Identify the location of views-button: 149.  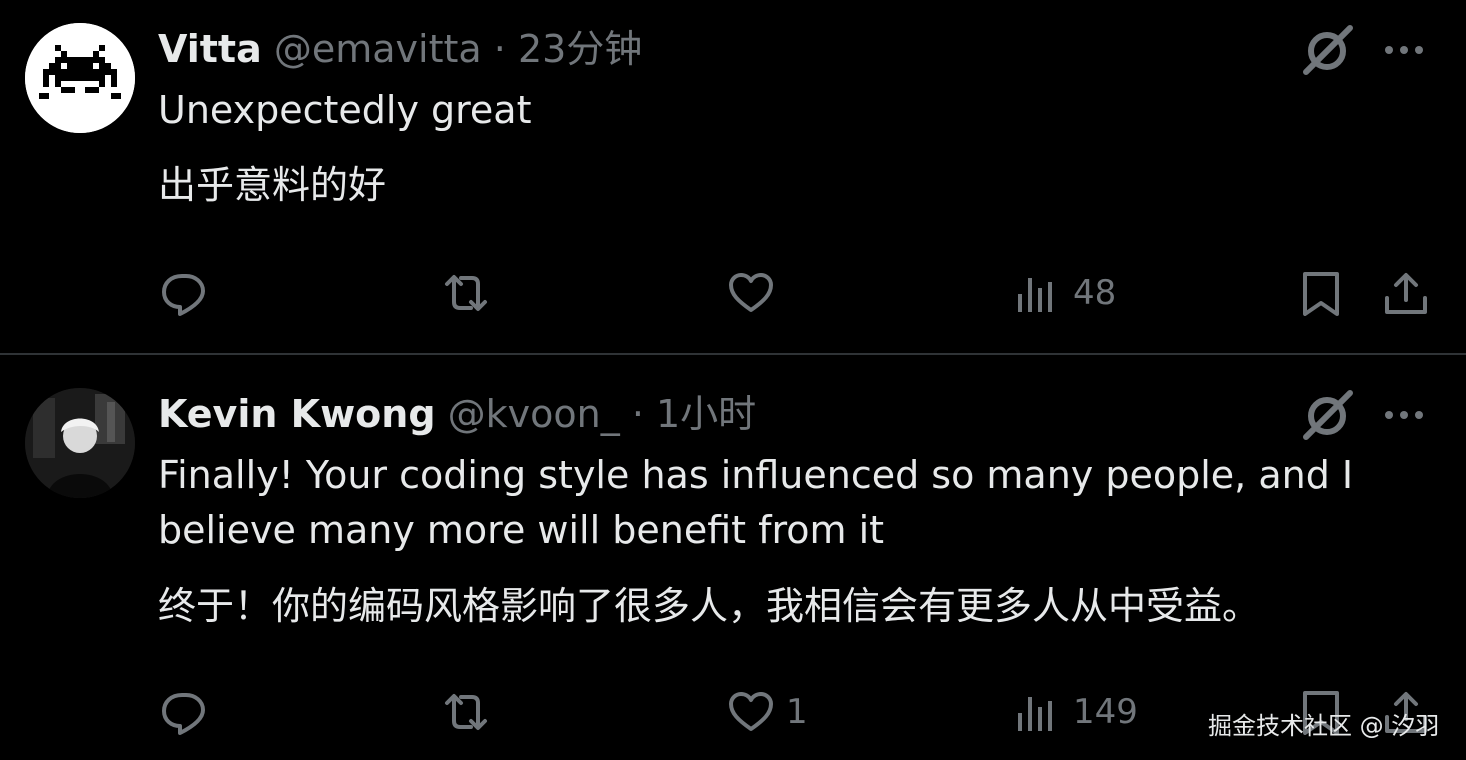
(1076, 712).